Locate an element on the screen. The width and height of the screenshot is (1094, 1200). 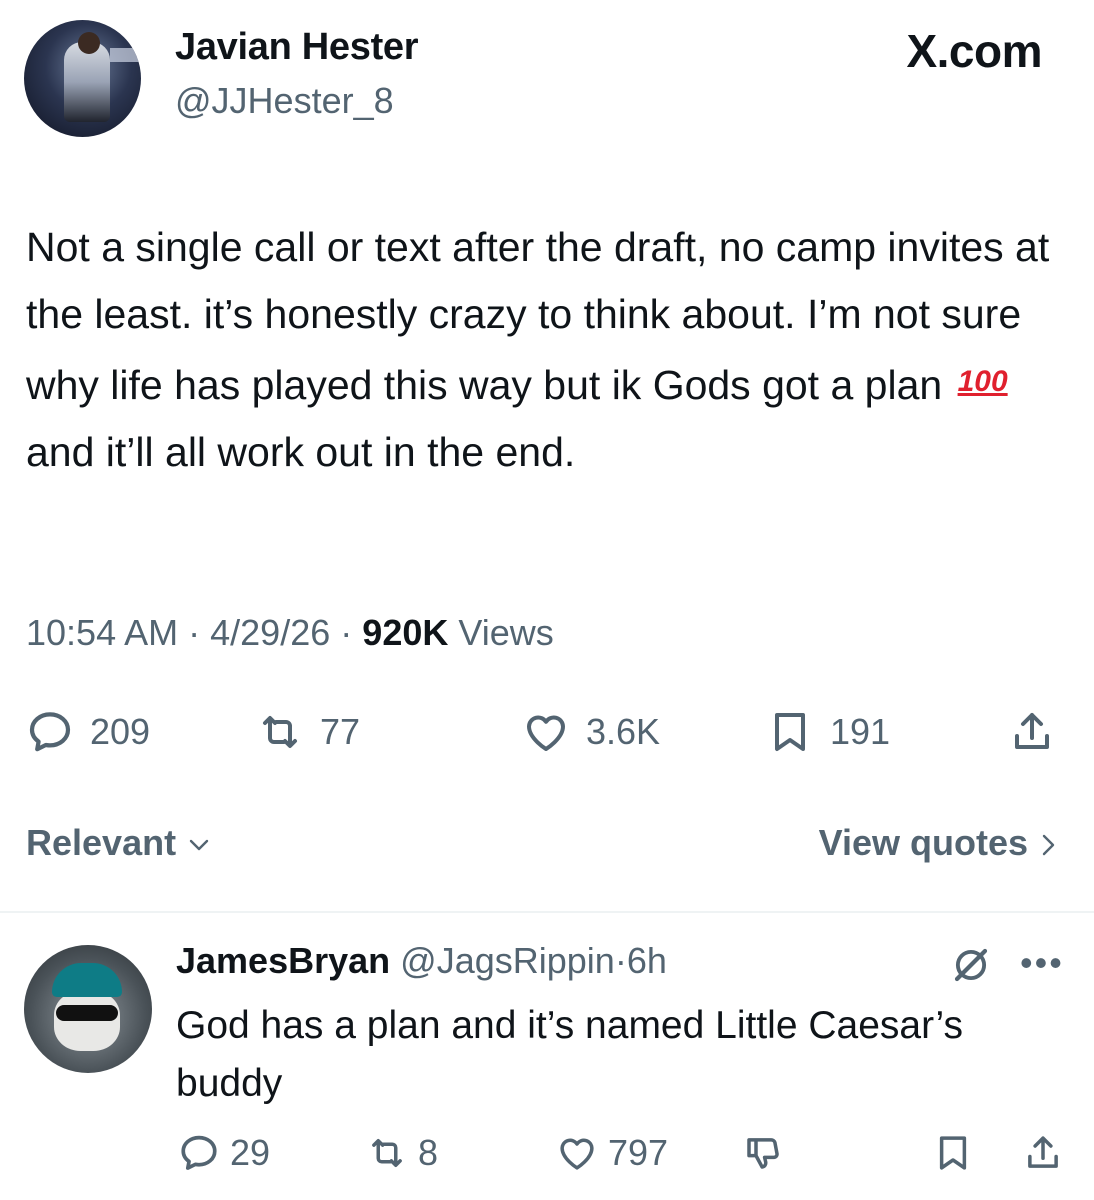
brand-logo: X.com is located at coordinates (974, 51).